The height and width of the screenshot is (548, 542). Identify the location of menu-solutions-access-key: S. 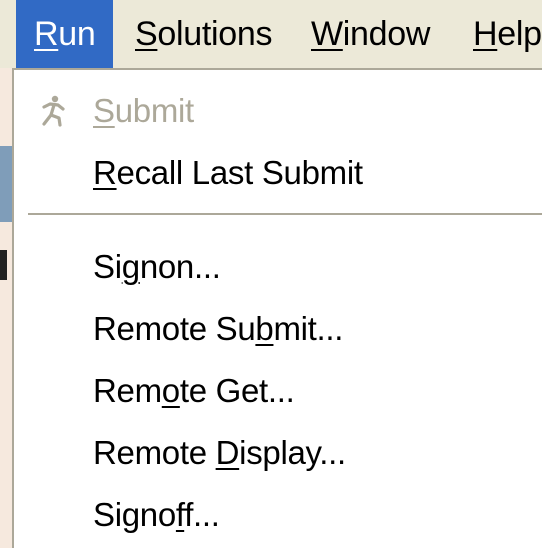
(146, 34).